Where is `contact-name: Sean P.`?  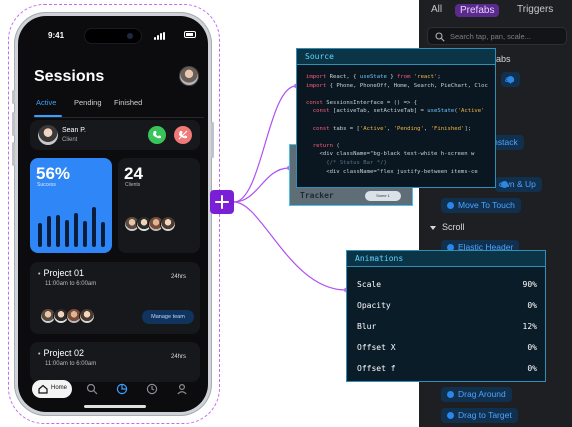
contact-name: Sean P. is located at coordinates (74, 130).